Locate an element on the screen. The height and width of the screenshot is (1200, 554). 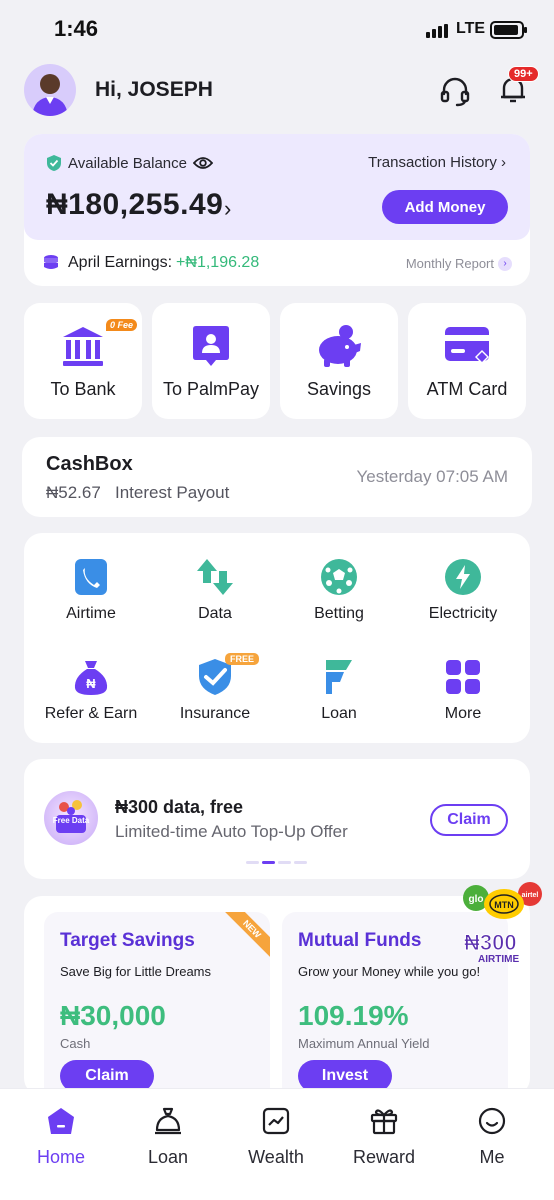
zero-fee-badge: 0 Fee is located at coordinates (122, 325).